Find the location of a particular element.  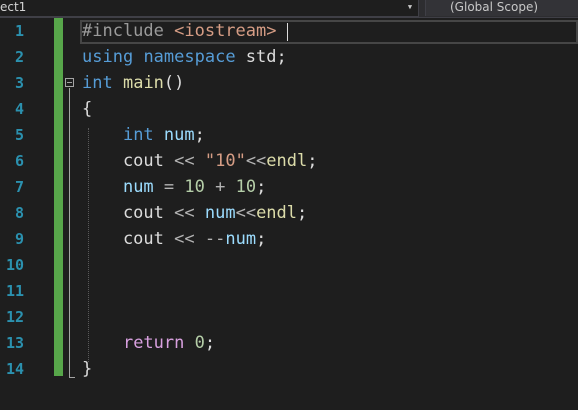

code-token: std; is located at coordinates (261, 57).